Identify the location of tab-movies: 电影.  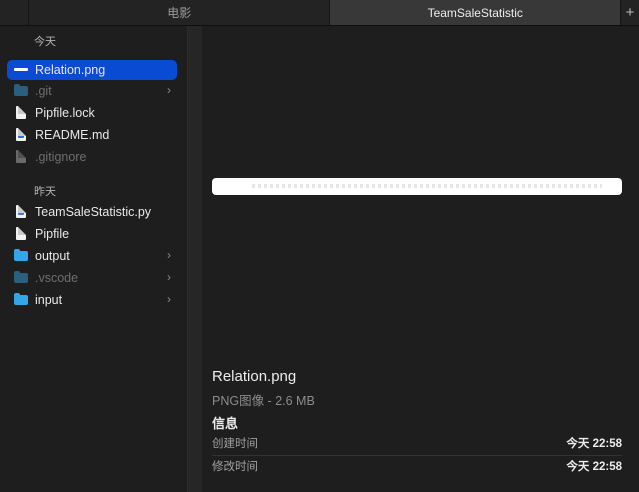
(179, 12).